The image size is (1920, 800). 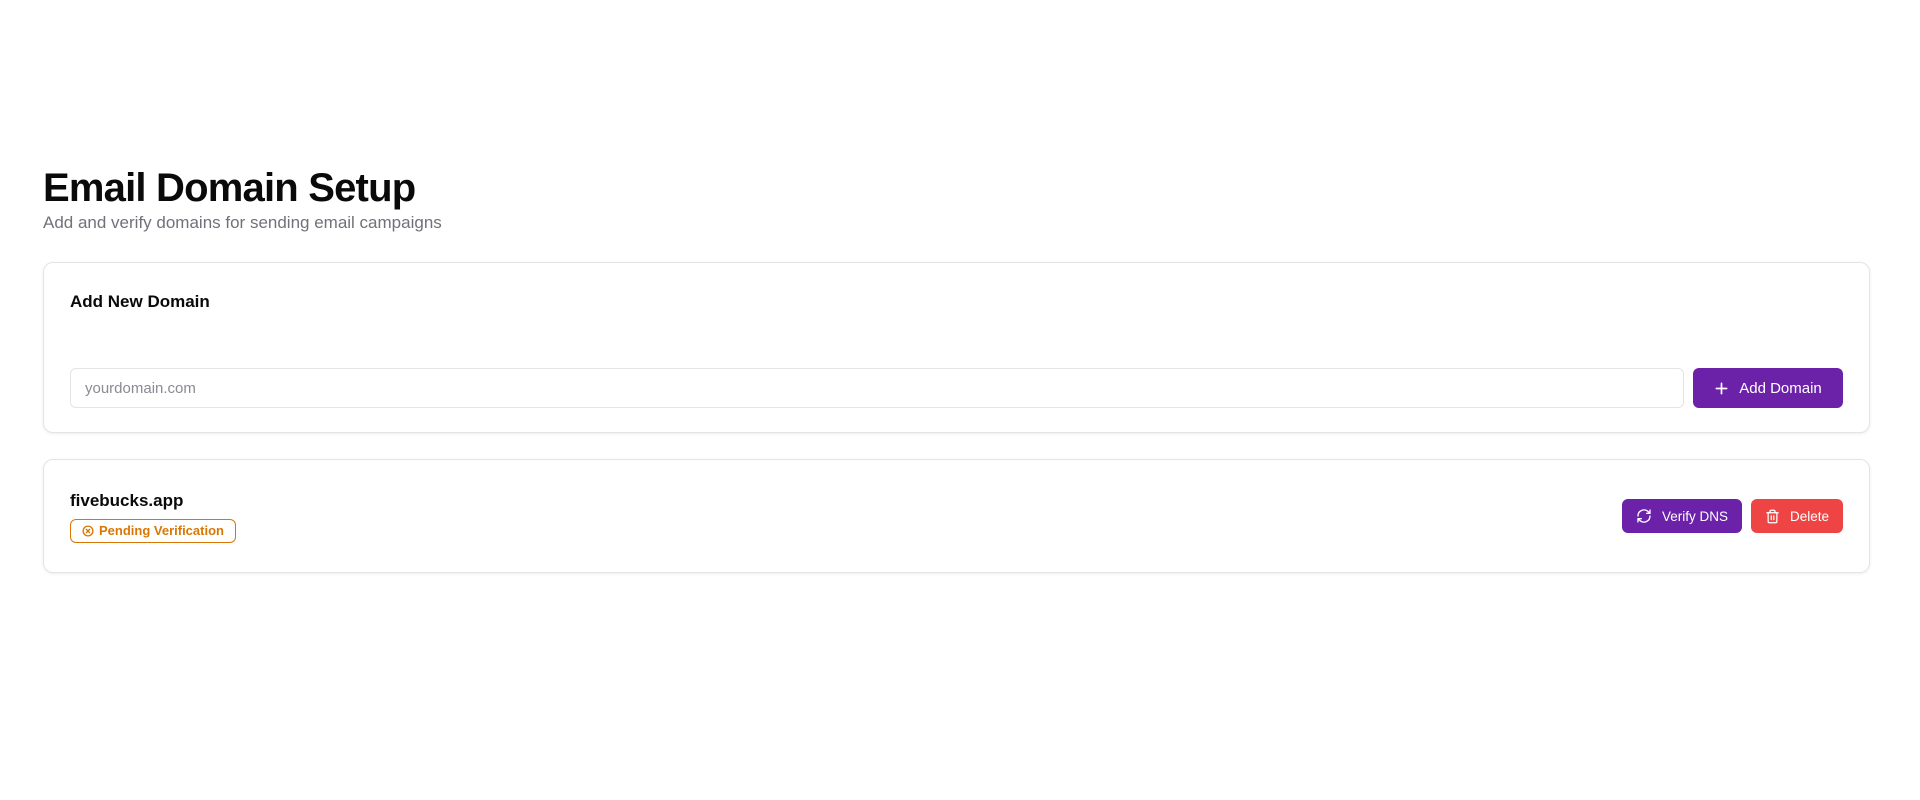 I want to click on domain-info: fivebucks.app Pending Verification, so click(x=153, y=516).